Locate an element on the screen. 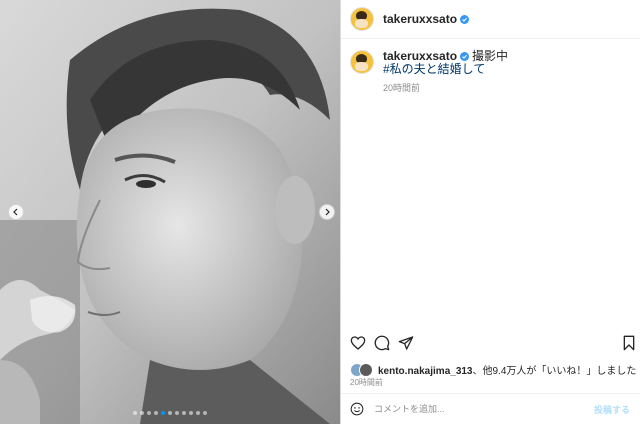  likes-summary: kento.nakajima_313、他9.4万人が「いいね！」しました is located at coordinates (493, 369).